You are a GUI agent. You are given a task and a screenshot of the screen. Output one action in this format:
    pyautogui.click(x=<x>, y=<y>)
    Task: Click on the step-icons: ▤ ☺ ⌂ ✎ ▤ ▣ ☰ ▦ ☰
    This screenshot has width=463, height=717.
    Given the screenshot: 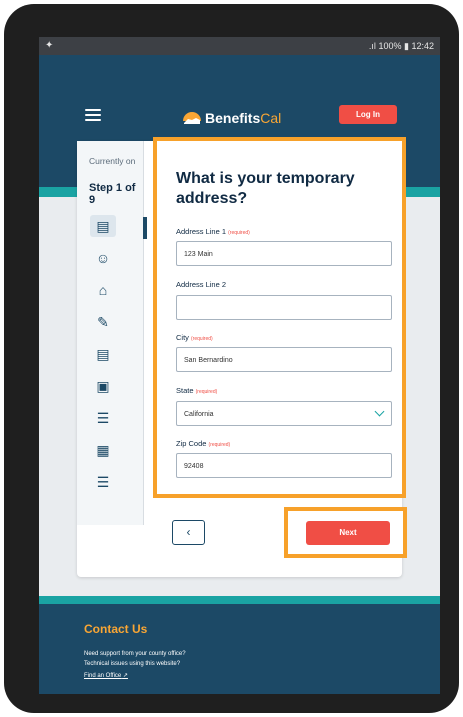 What is the action you would take?
    pyautogui.click(x=112, y=359)
    